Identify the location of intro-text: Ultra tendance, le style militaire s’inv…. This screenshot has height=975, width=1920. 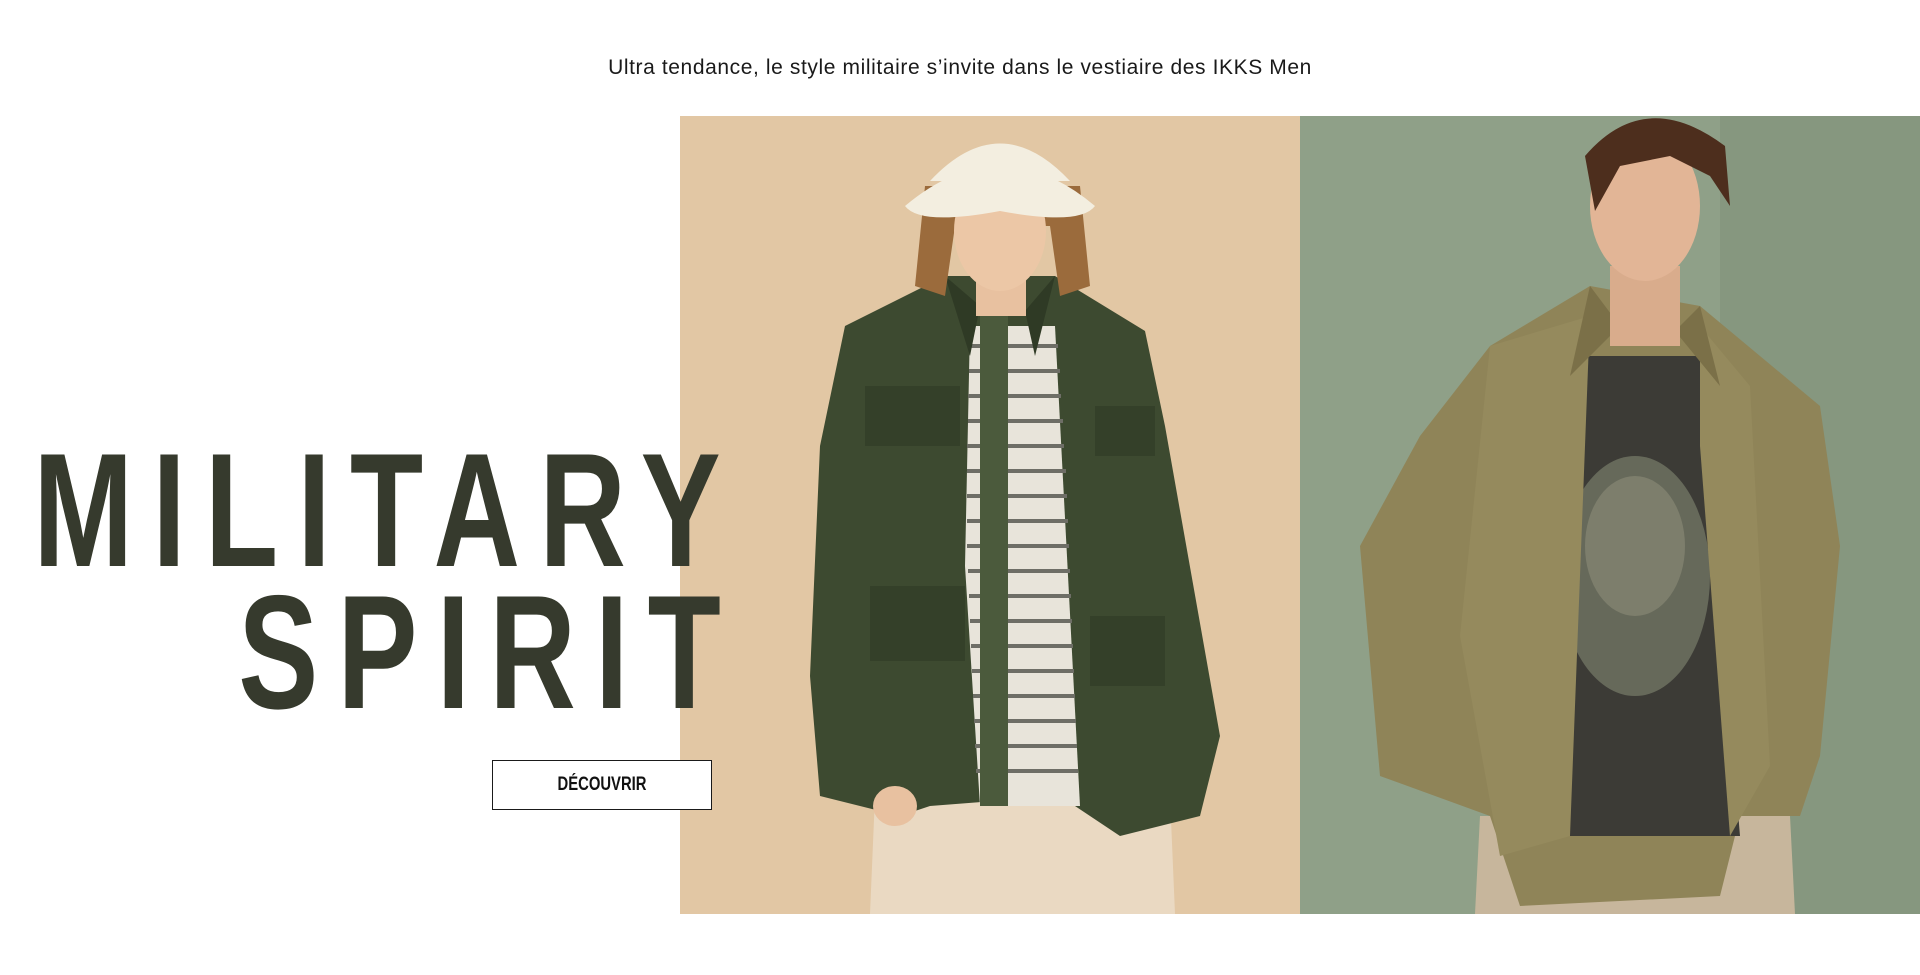
(960, 67).